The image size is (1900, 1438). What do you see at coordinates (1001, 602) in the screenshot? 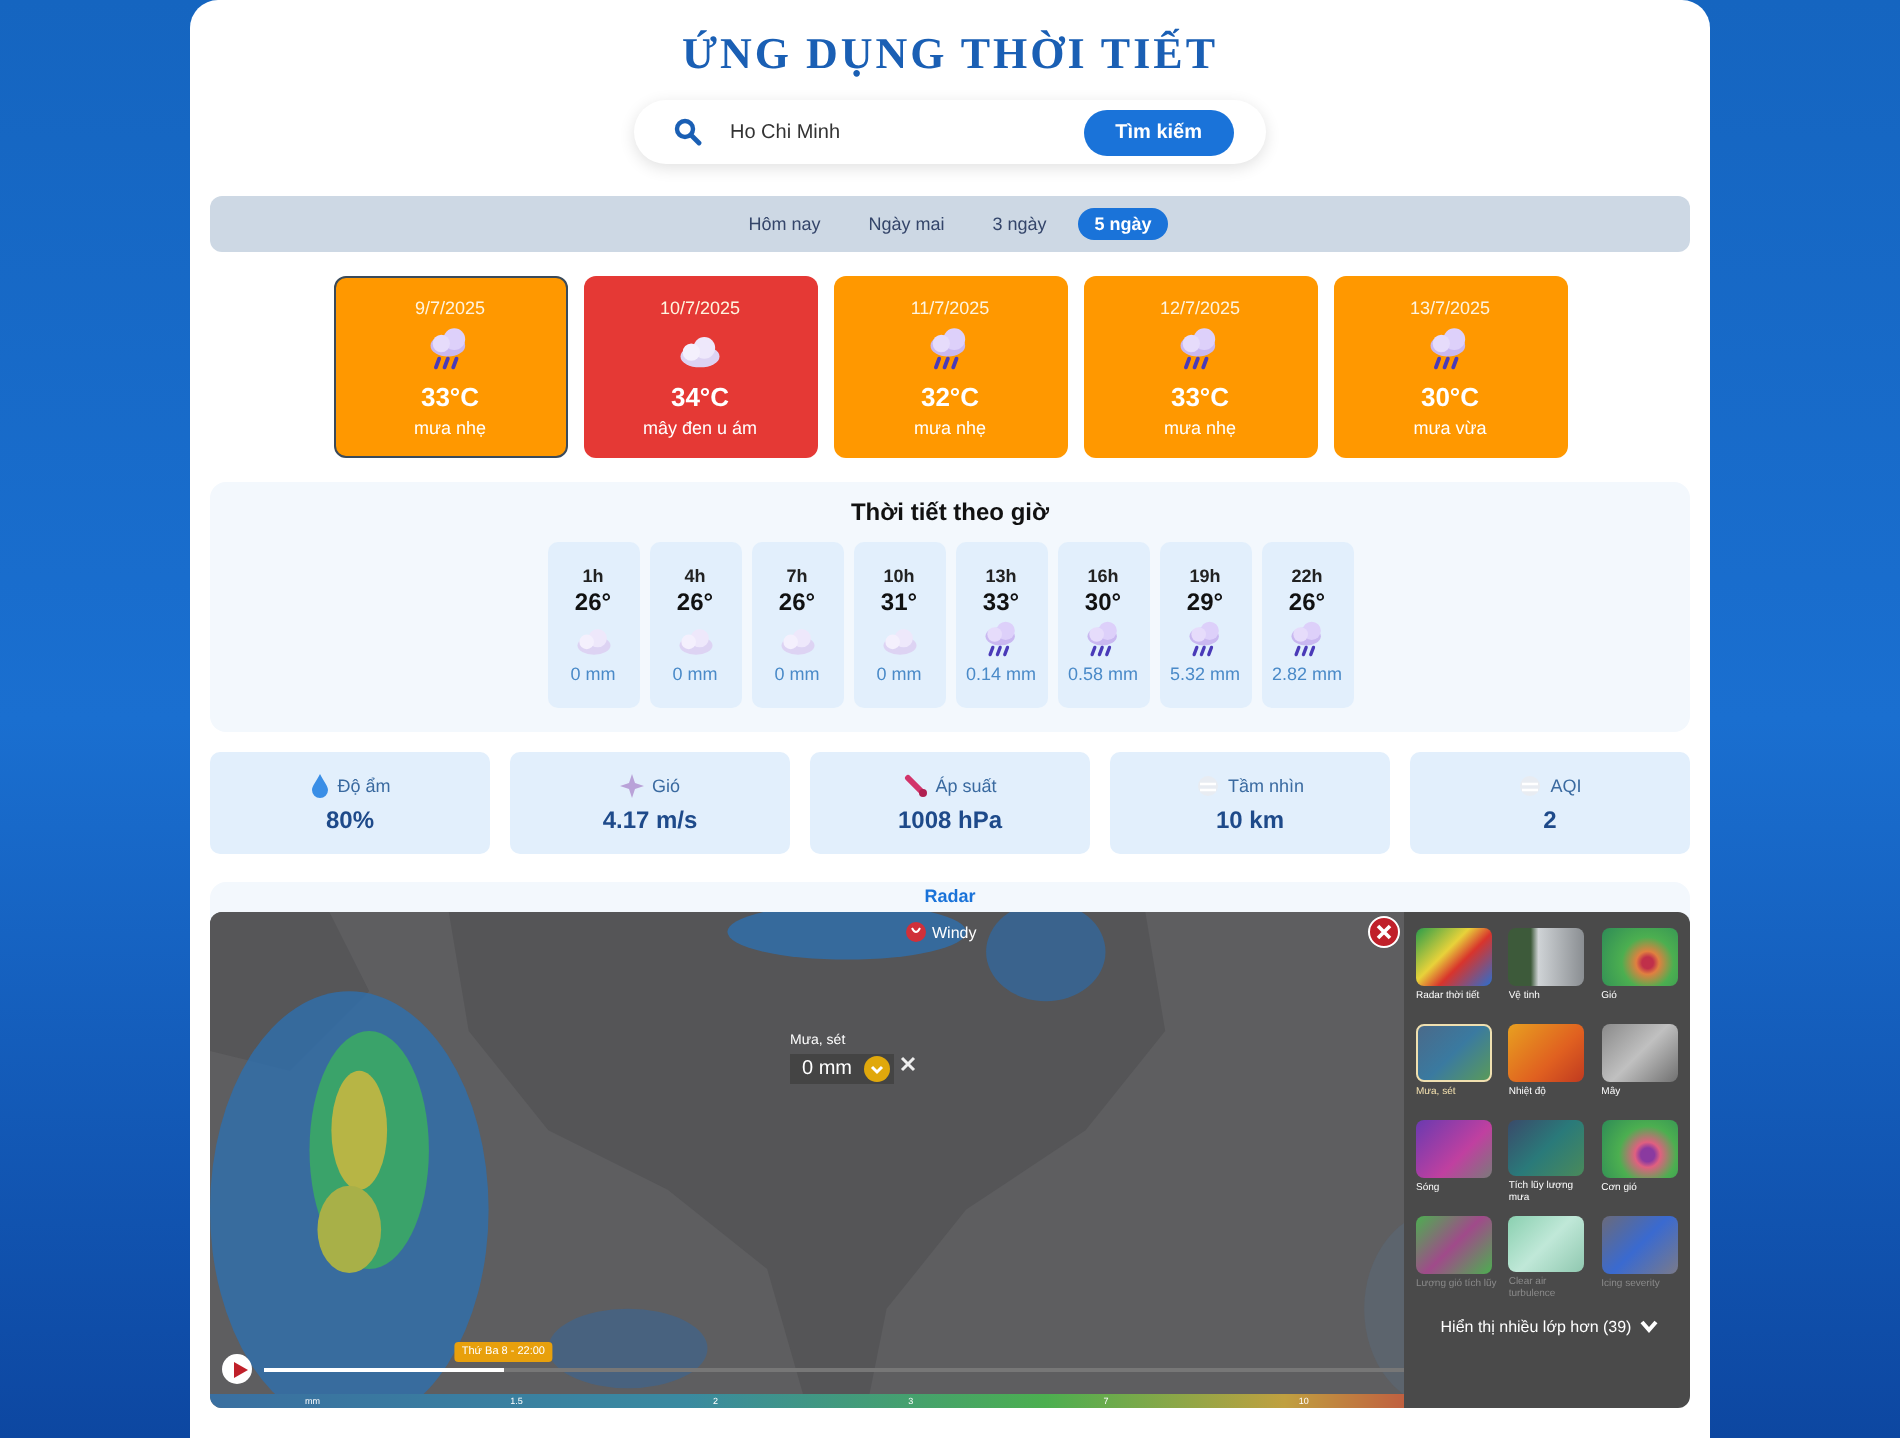
I see `hour-temperature: 33°` at bounding box center [1001, 602].